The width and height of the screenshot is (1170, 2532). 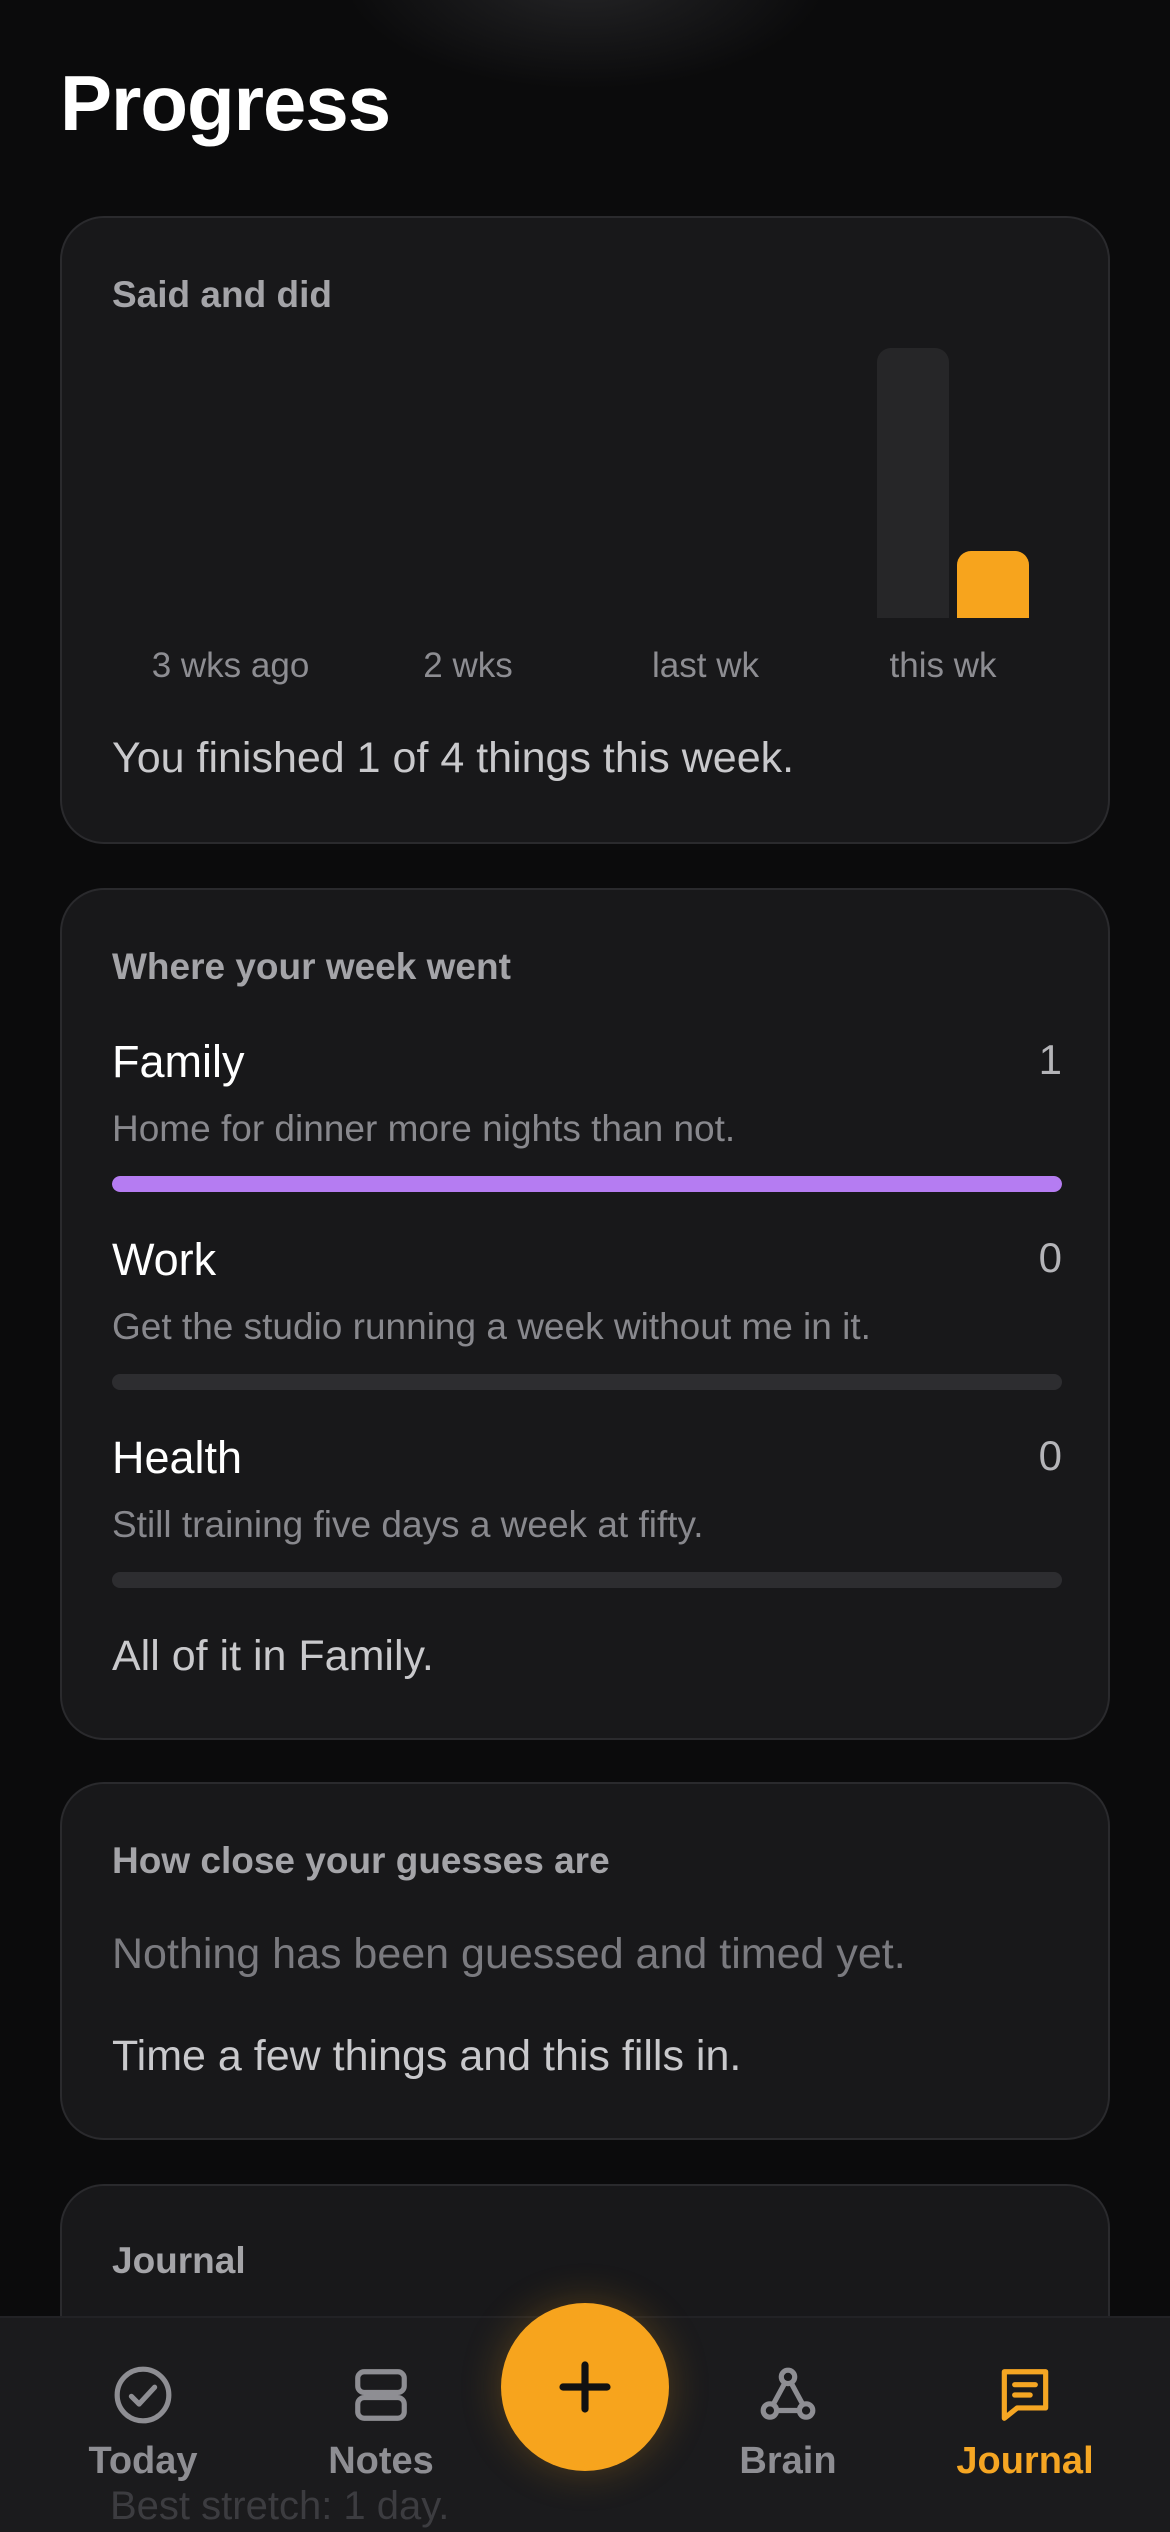 I want to click on x-tick-label: this wk, so click(x=943, y=665).